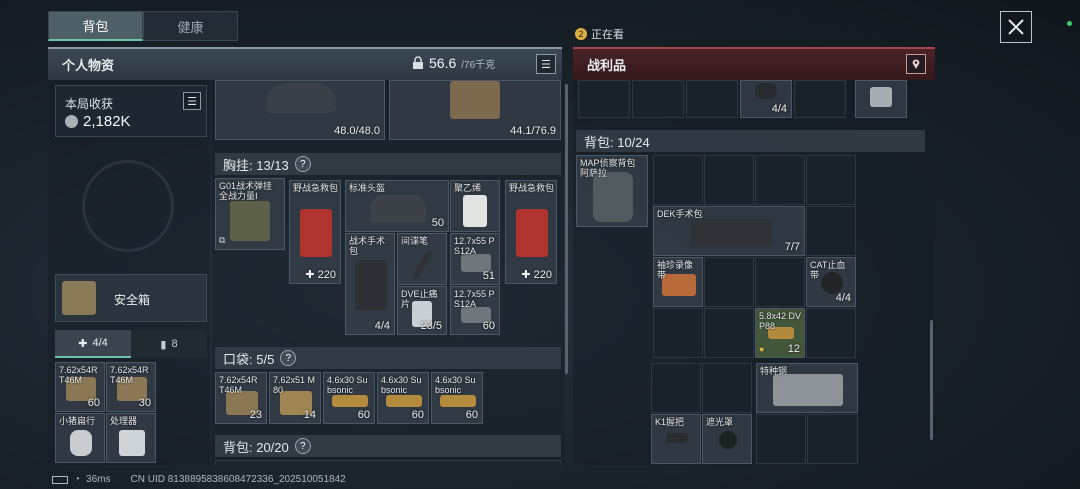 The height and width of the screenshot is (489, 1080). I want to click on item-slot: 聚乙烯, so click(475, 206).